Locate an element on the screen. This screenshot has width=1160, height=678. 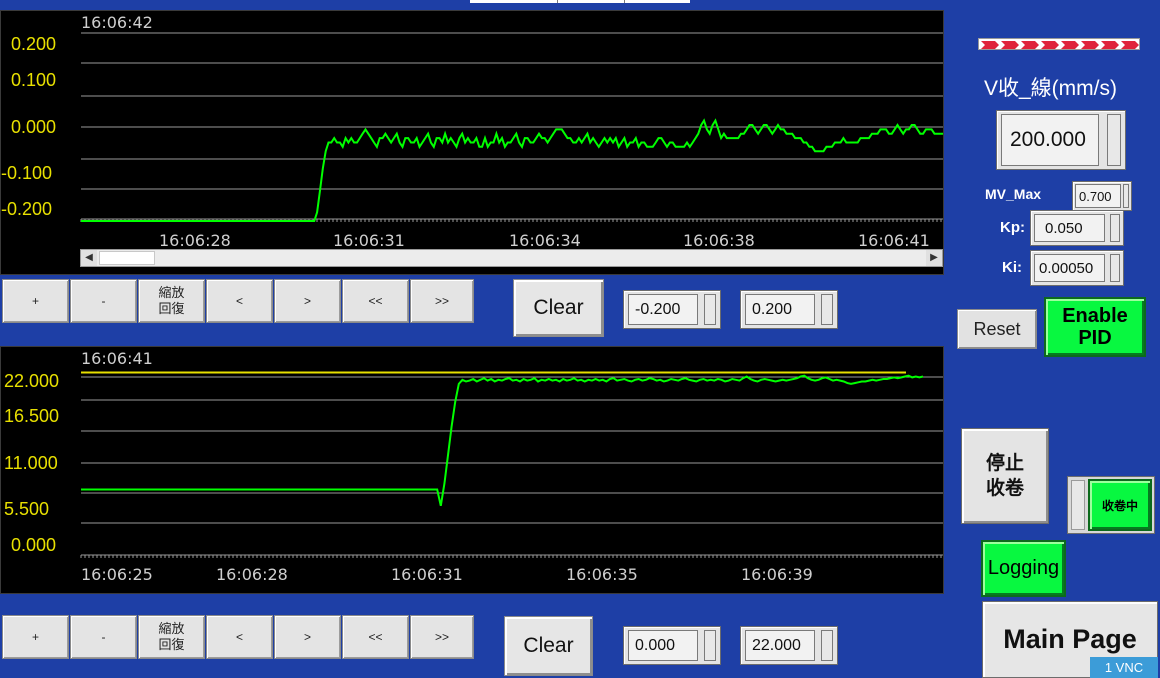
chart-2-ytick: 22.000 is located at coordinates (32, 381).